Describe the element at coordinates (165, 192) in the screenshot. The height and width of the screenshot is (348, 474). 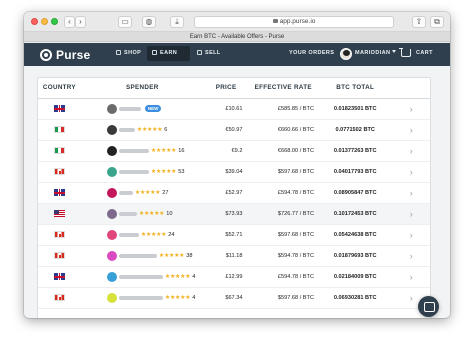
I see `review-count: 27` at that location.